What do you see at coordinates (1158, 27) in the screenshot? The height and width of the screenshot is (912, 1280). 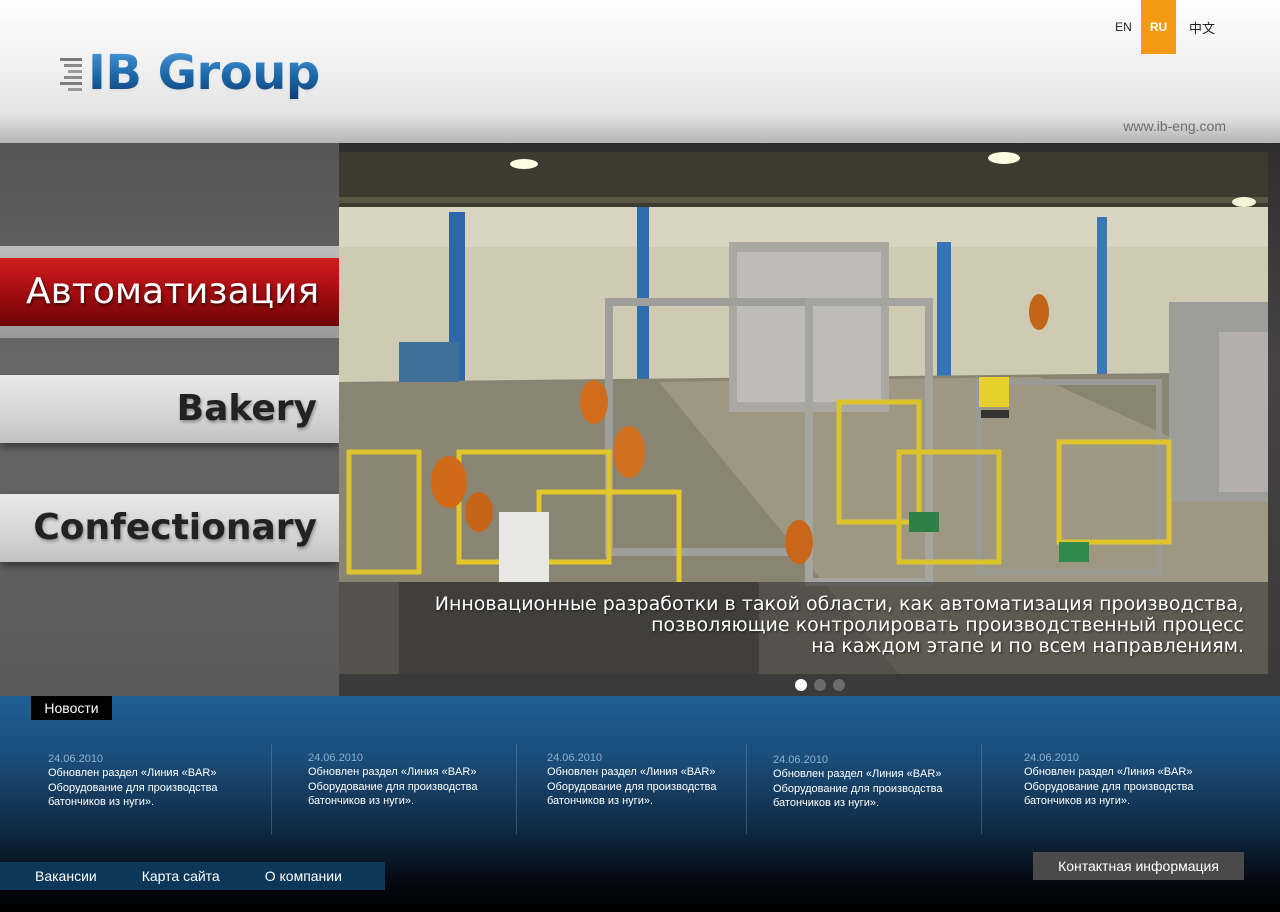 I see `lang-ru: RU` at bounding box center [1158, 27].